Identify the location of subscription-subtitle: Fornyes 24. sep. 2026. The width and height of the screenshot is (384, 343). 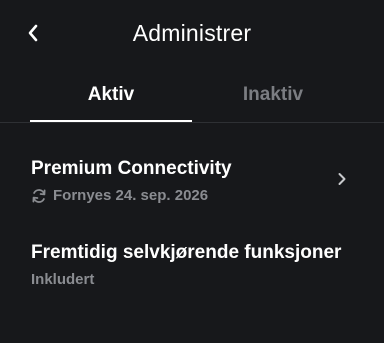
(131, 195).